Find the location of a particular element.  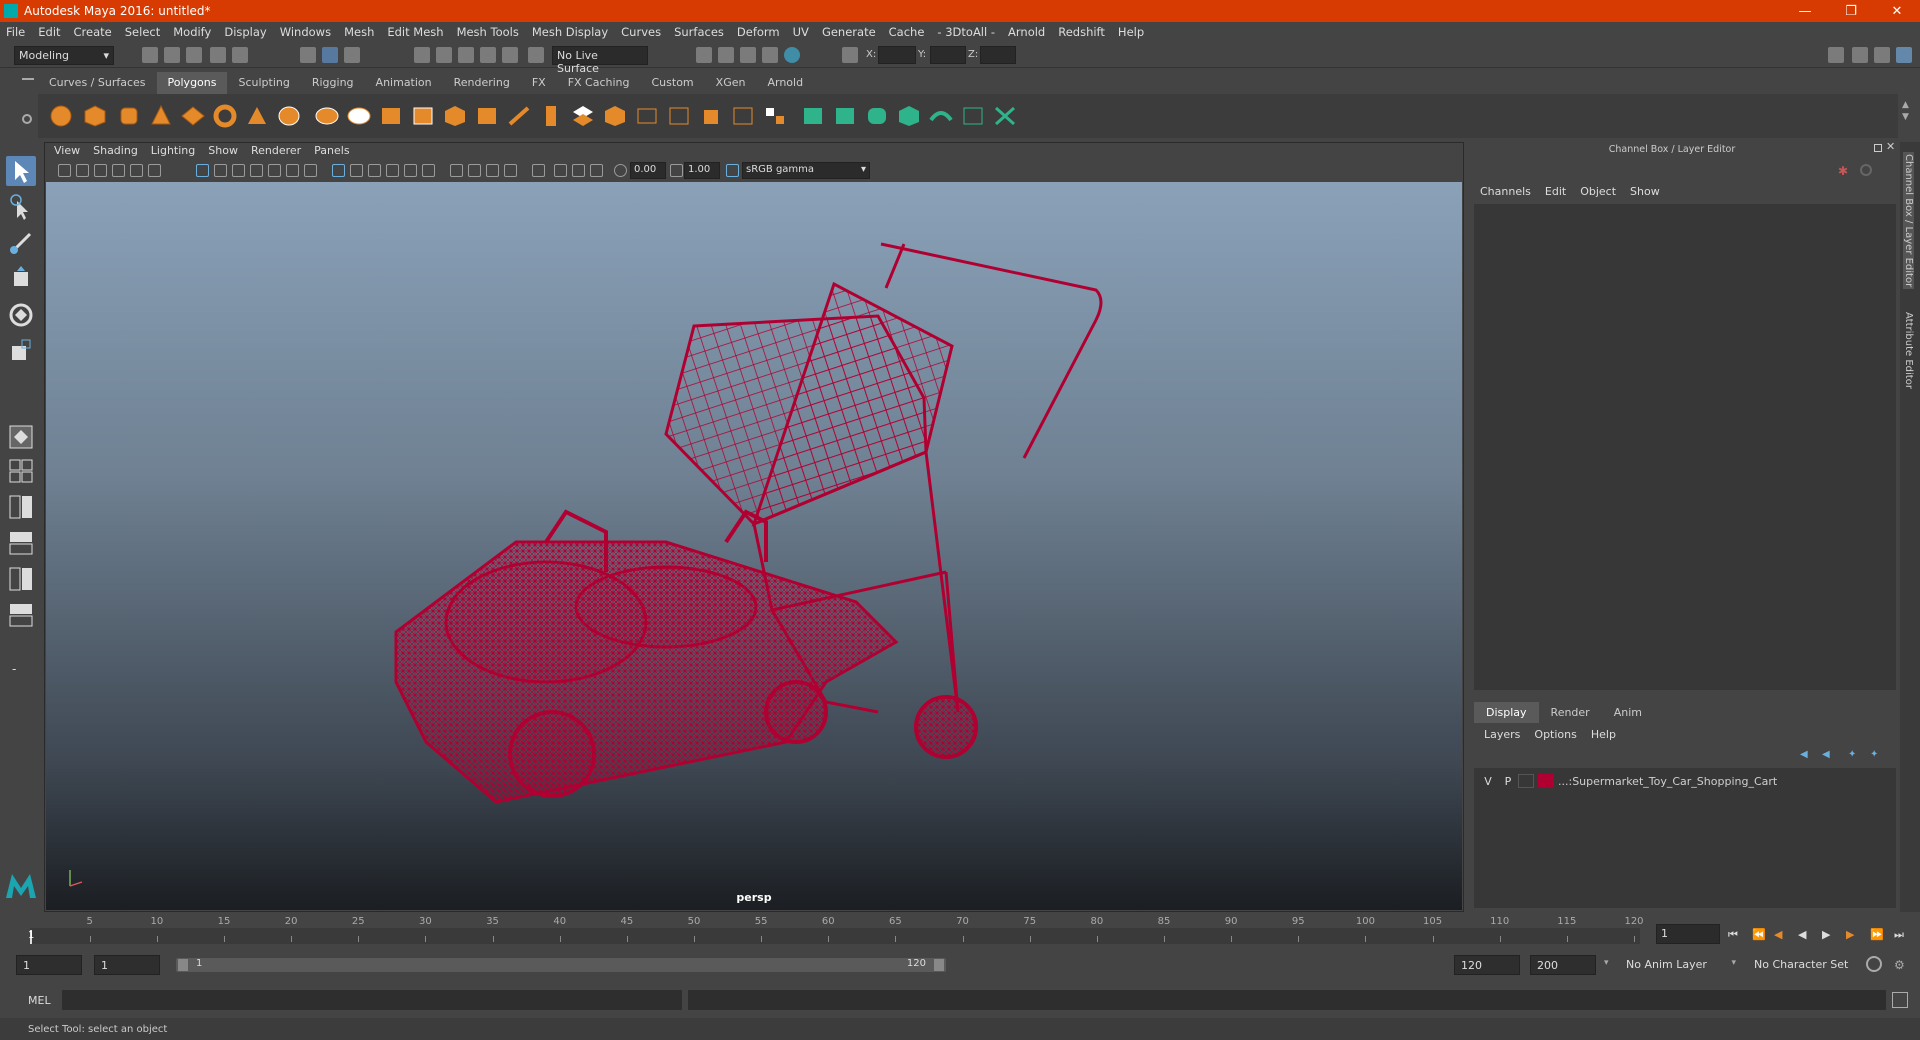

textured-icon is located at coordinates (392, 170).